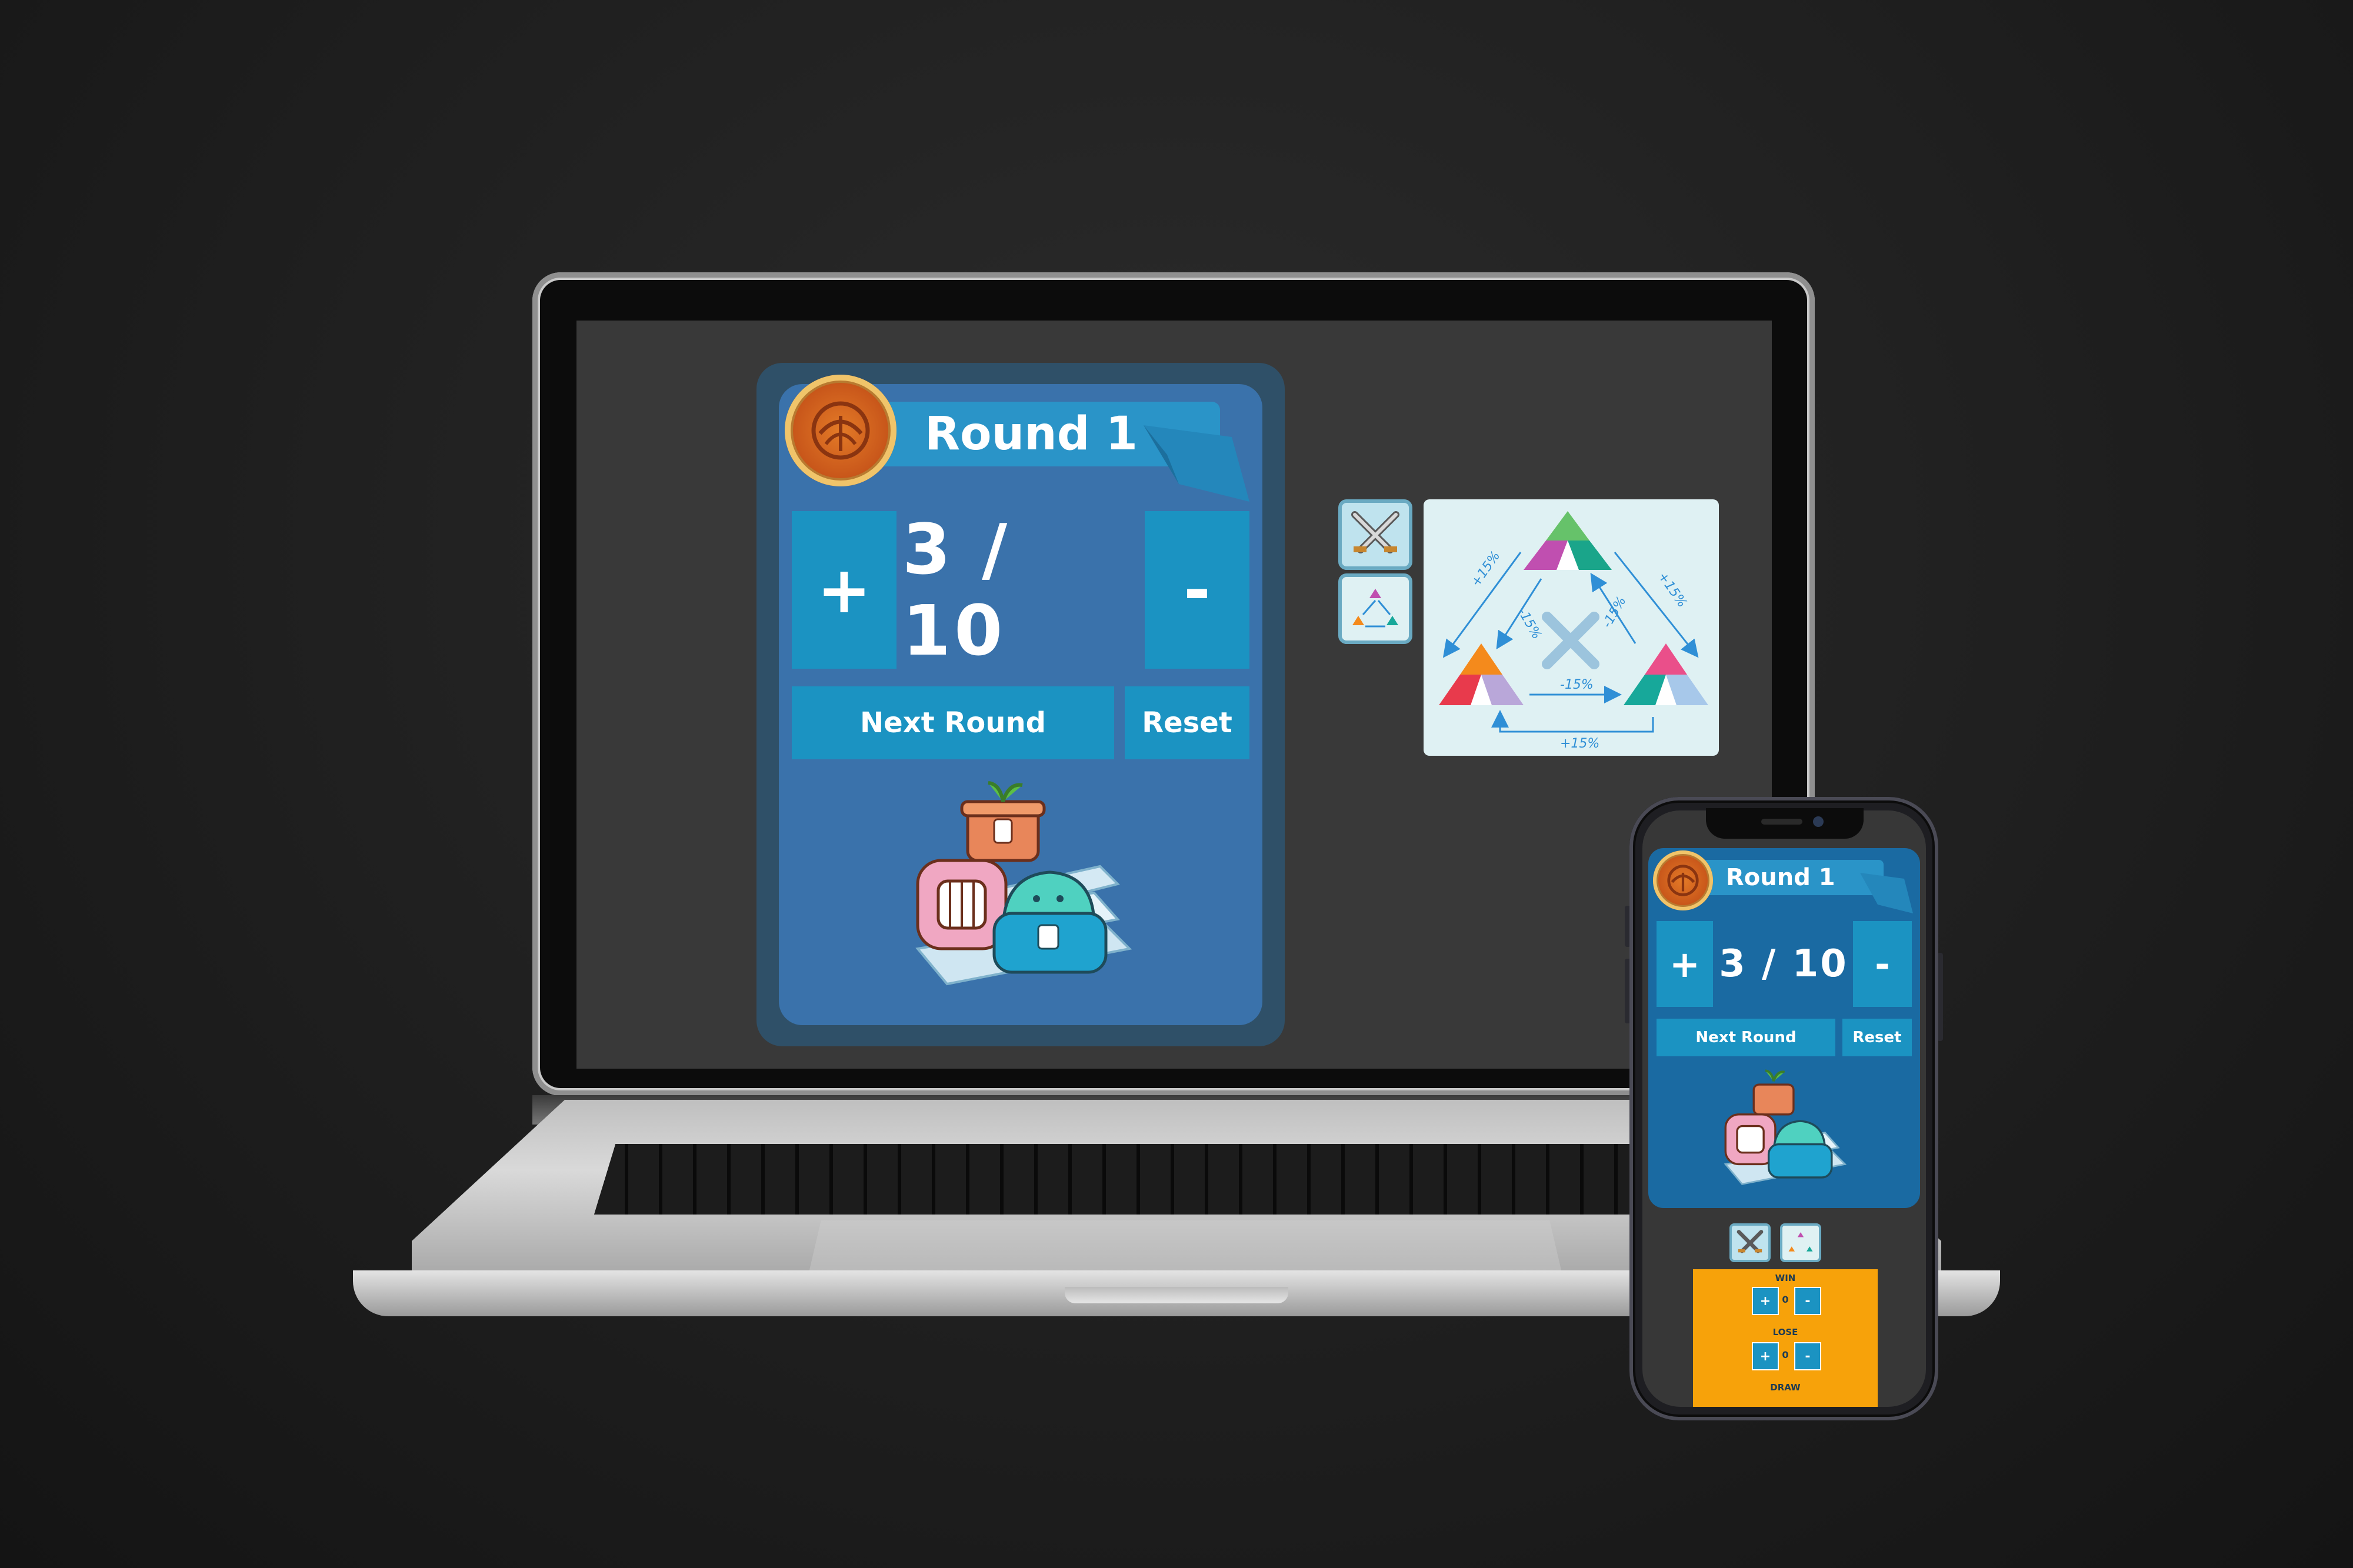 This screenshot has width=2353, height=1568. Describe the element at coordinates (1197, 590) in the screenshot. I see `decrement-button: -` at that location.